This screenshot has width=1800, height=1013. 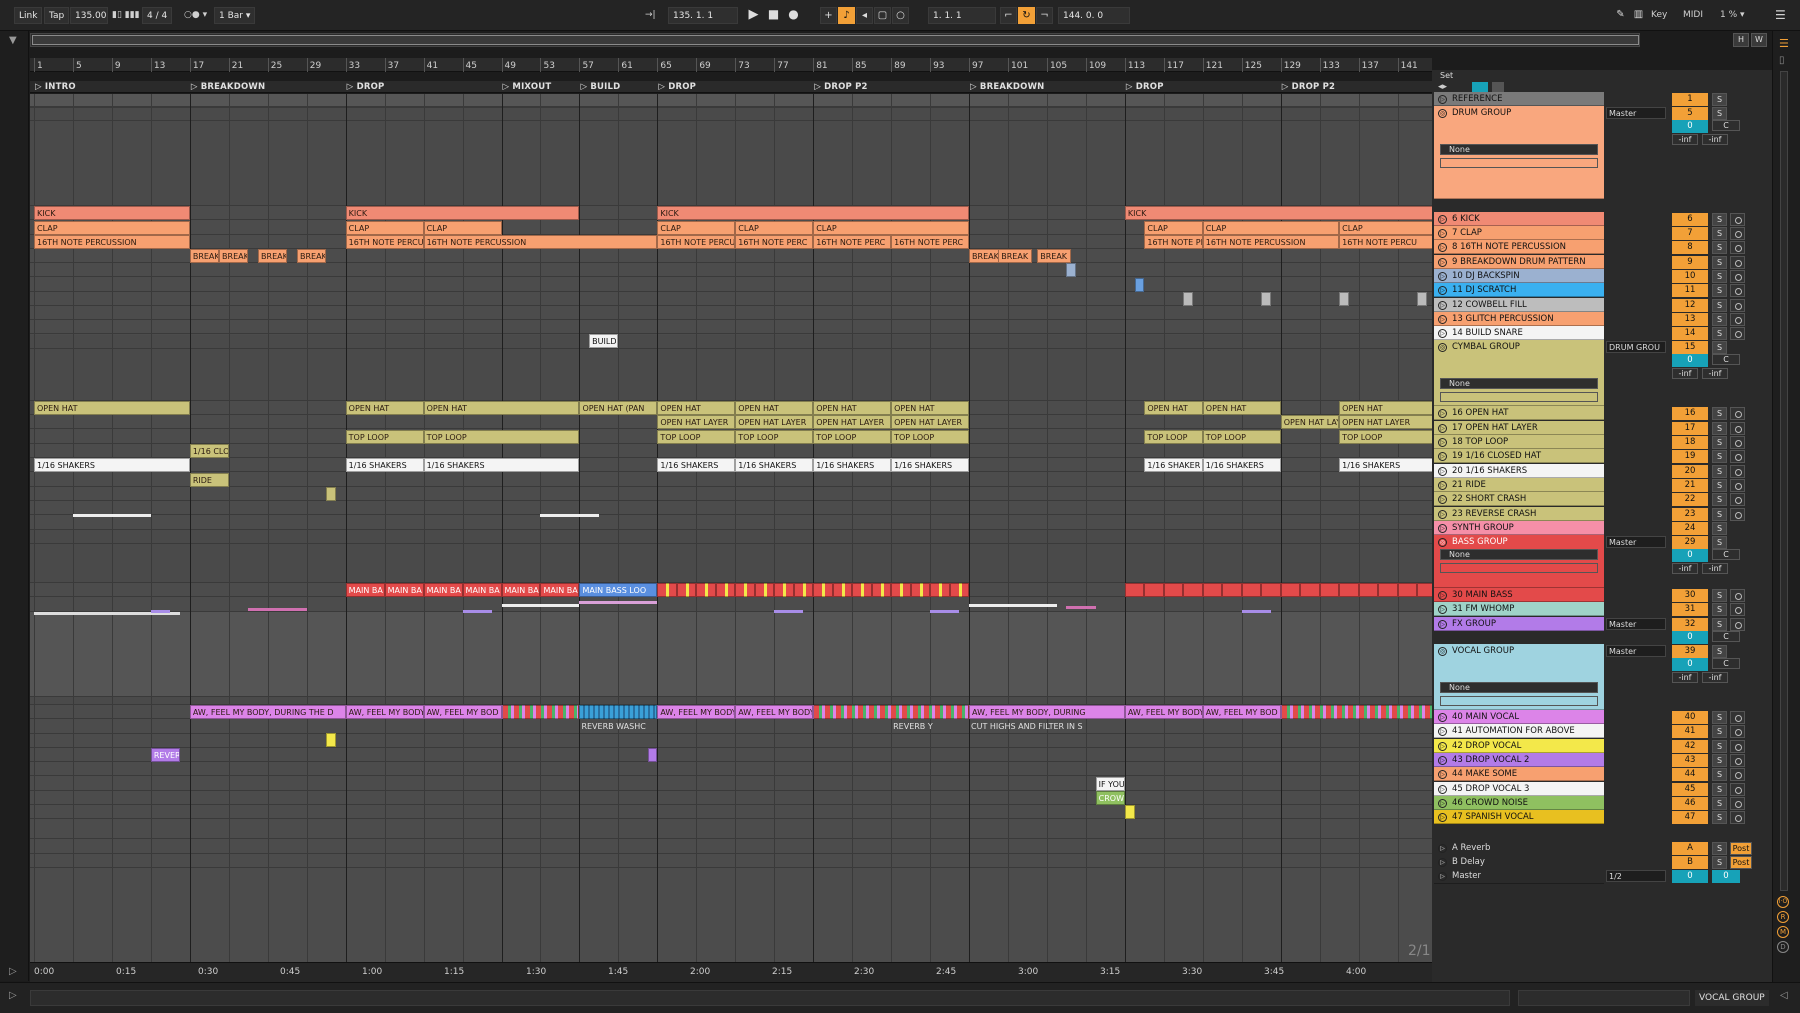 I want to click on track-number: 7, so click(x=1690, y=233).